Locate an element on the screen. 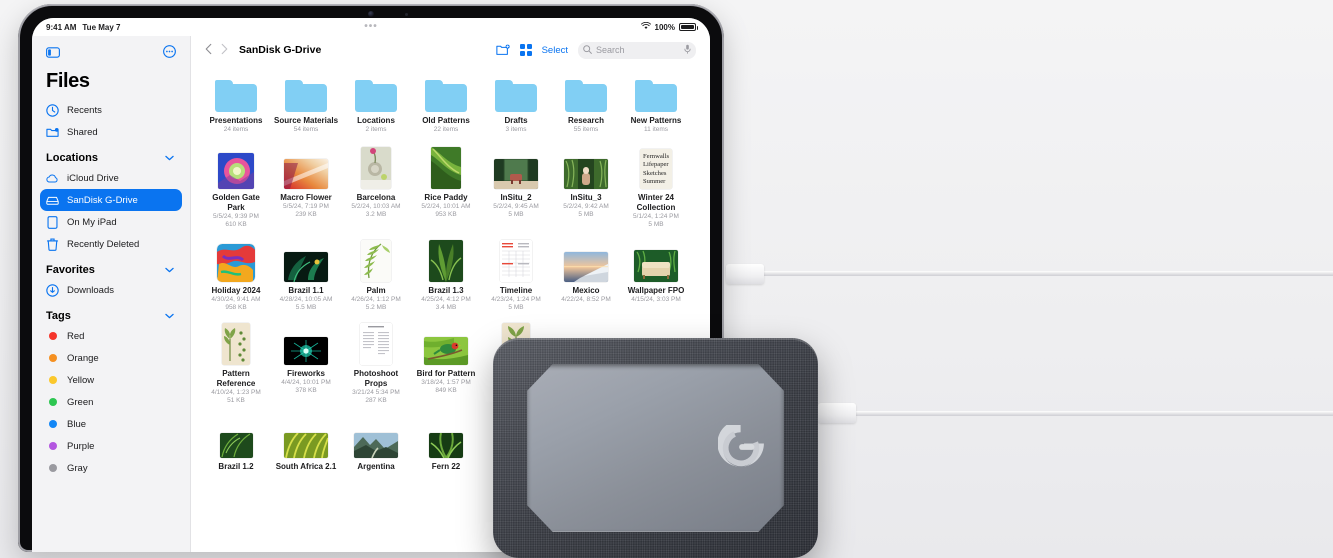 The height and width of the screenshot is (558, 1333). folder-item: Old Patterns 22 items is located at coordinates (446, 101).